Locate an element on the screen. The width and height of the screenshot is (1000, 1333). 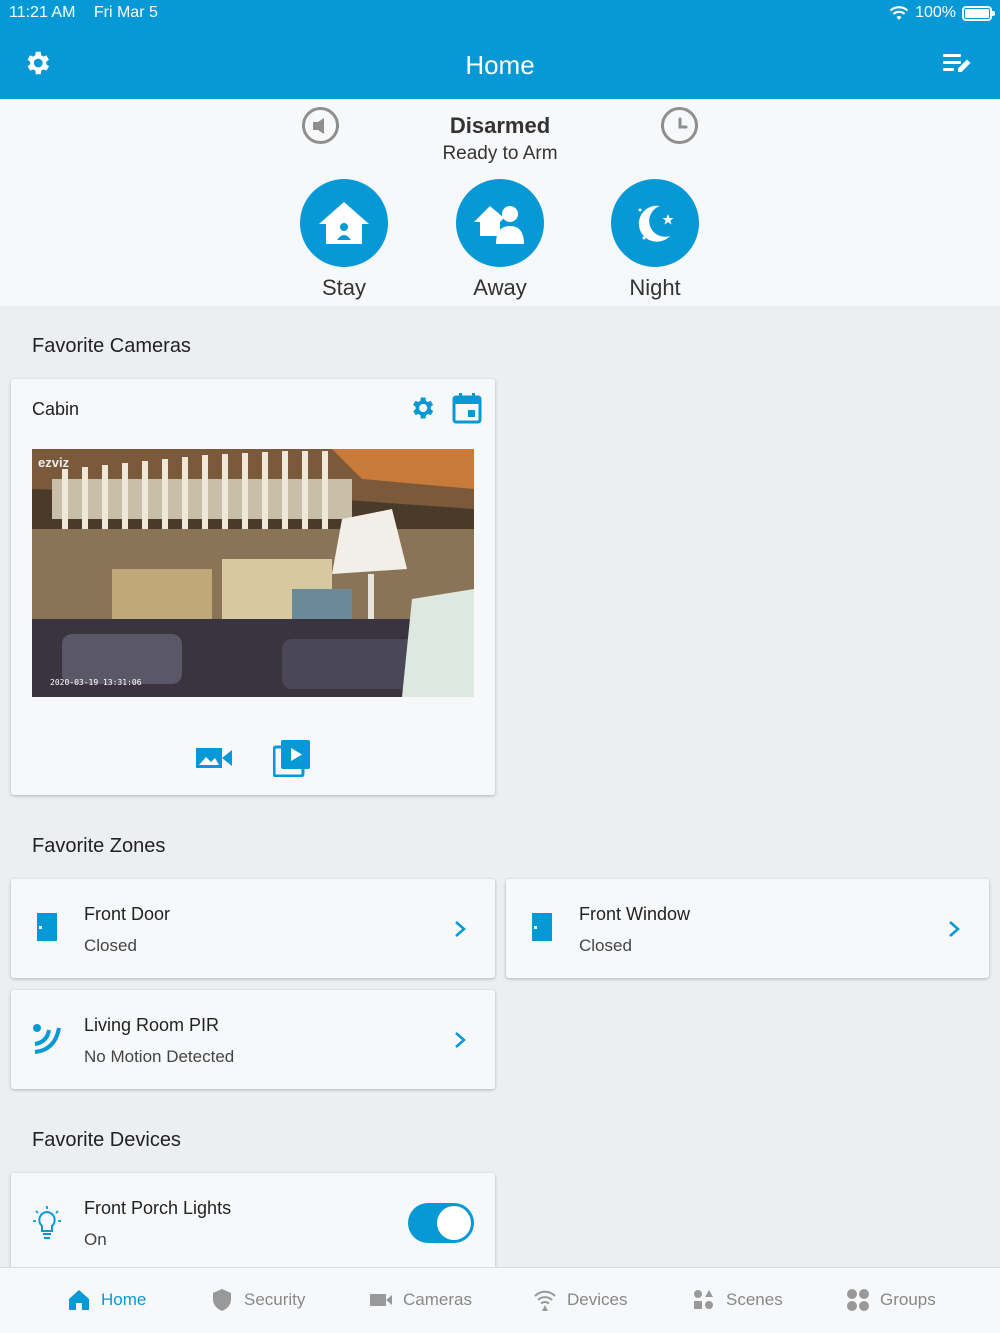
arm-status: Disarmed Ready to Arm is located at coordinates (500, 139).